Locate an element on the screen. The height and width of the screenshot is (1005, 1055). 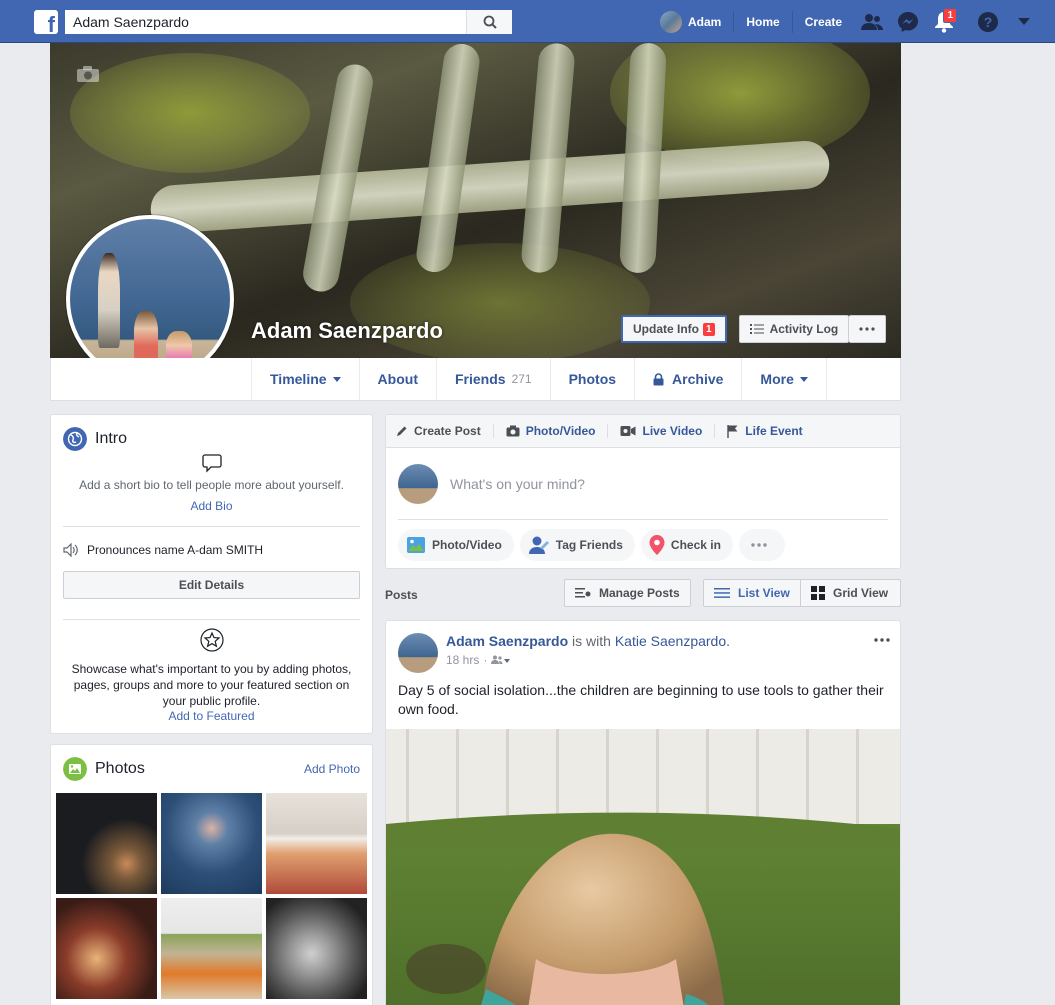
composer-more-pill is located at coordinates (761, 545).